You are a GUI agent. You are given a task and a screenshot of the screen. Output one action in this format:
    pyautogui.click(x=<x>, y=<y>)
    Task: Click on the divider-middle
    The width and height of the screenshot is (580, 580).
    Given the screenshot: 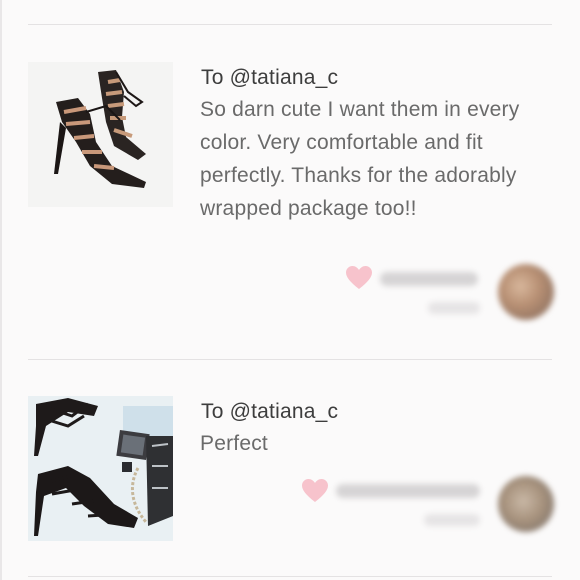 What is the action you would take?
    pyautogui.click(x=290, y=359)
    